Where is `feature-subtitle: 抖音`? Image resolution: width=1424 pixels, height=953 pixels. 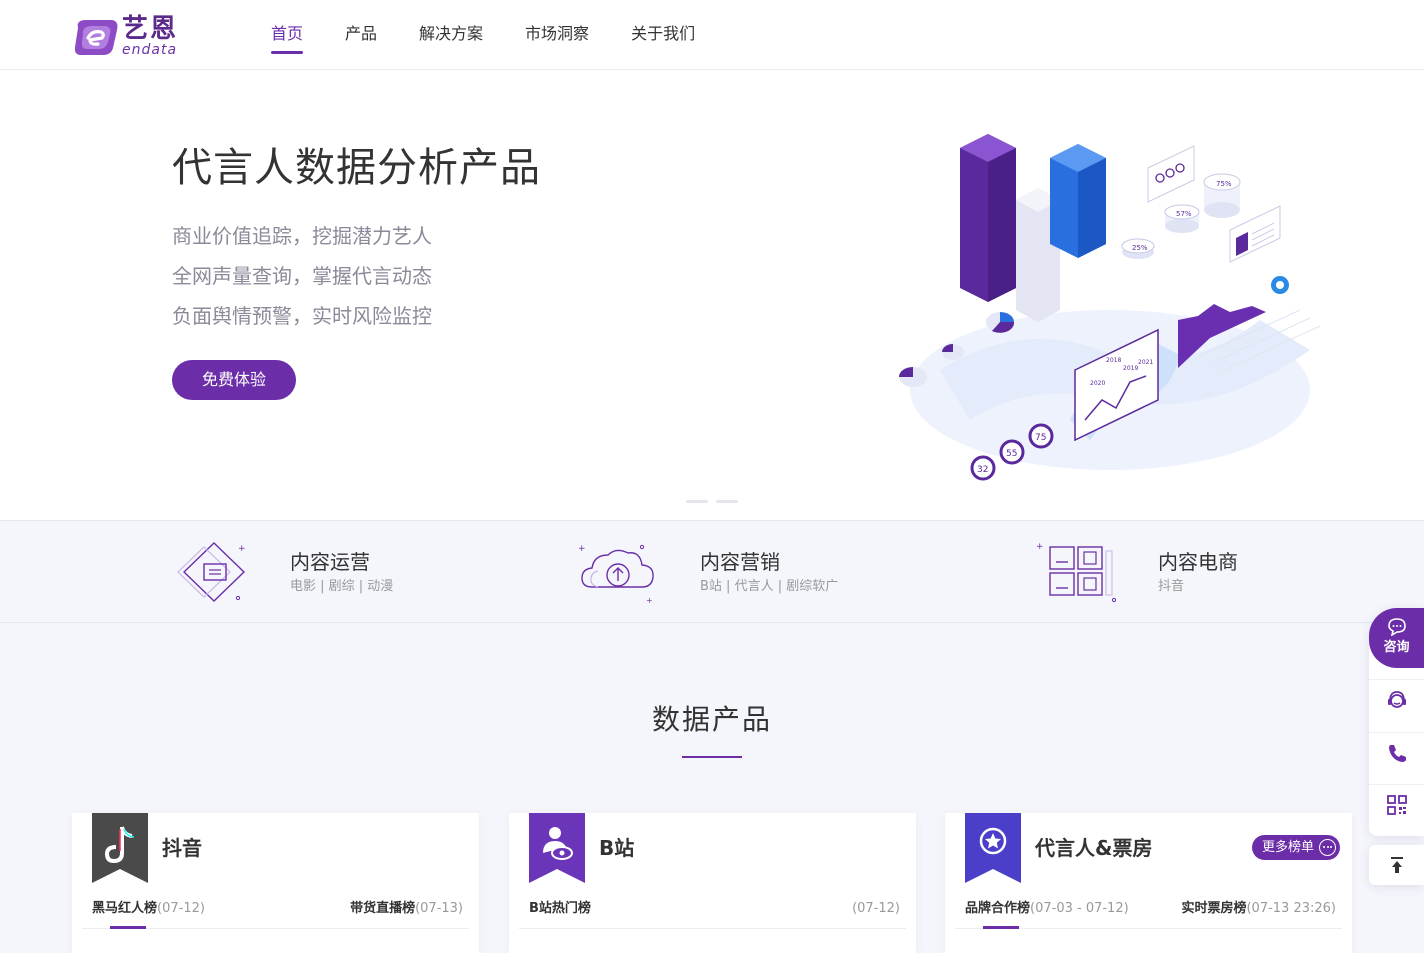
feature-subtitle: 抖音 is located at coordinates (1171, 586).